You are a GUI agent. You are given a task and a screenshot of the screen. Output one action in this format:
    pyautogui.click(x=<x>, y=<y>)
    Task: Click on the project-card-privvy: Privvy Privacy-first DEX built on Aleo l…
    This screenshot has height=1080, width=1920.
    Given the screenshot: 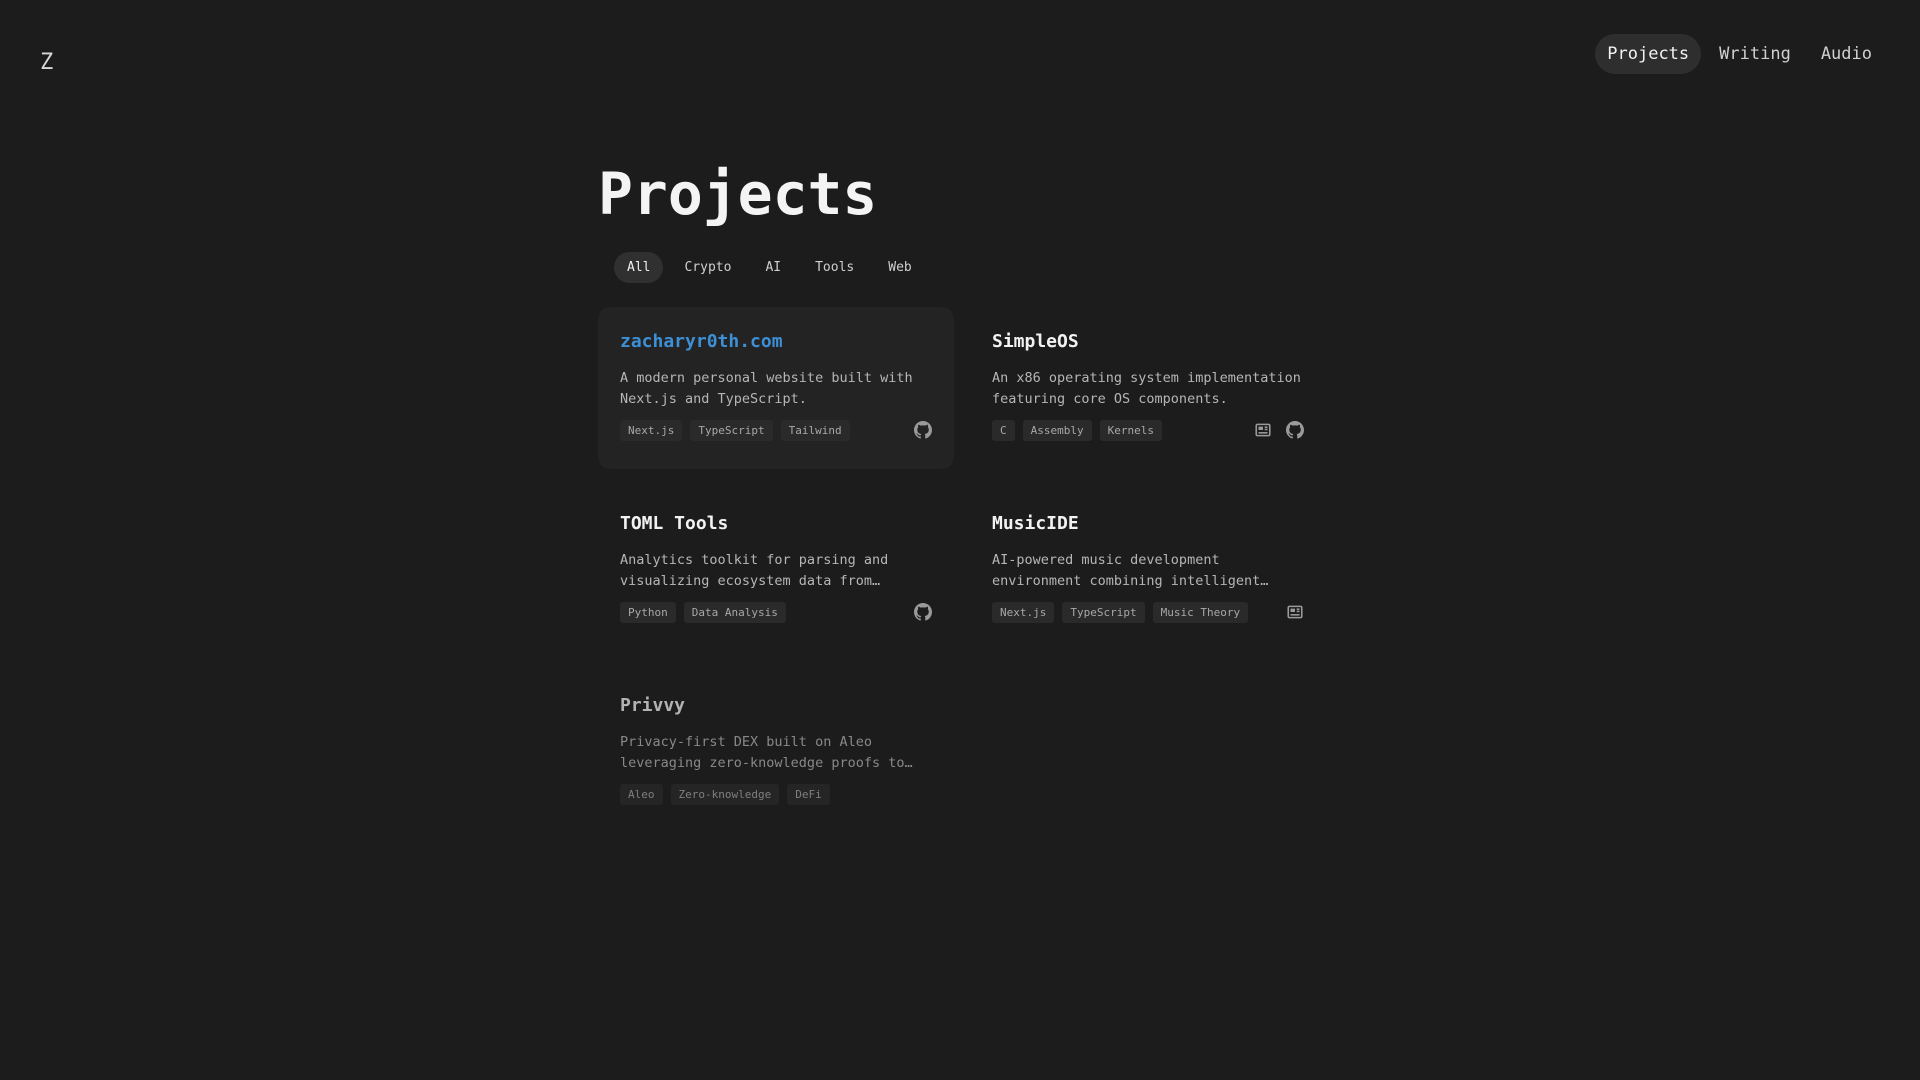 What is the action you would take?
    pyautogui.click(x=776, y=752)
    